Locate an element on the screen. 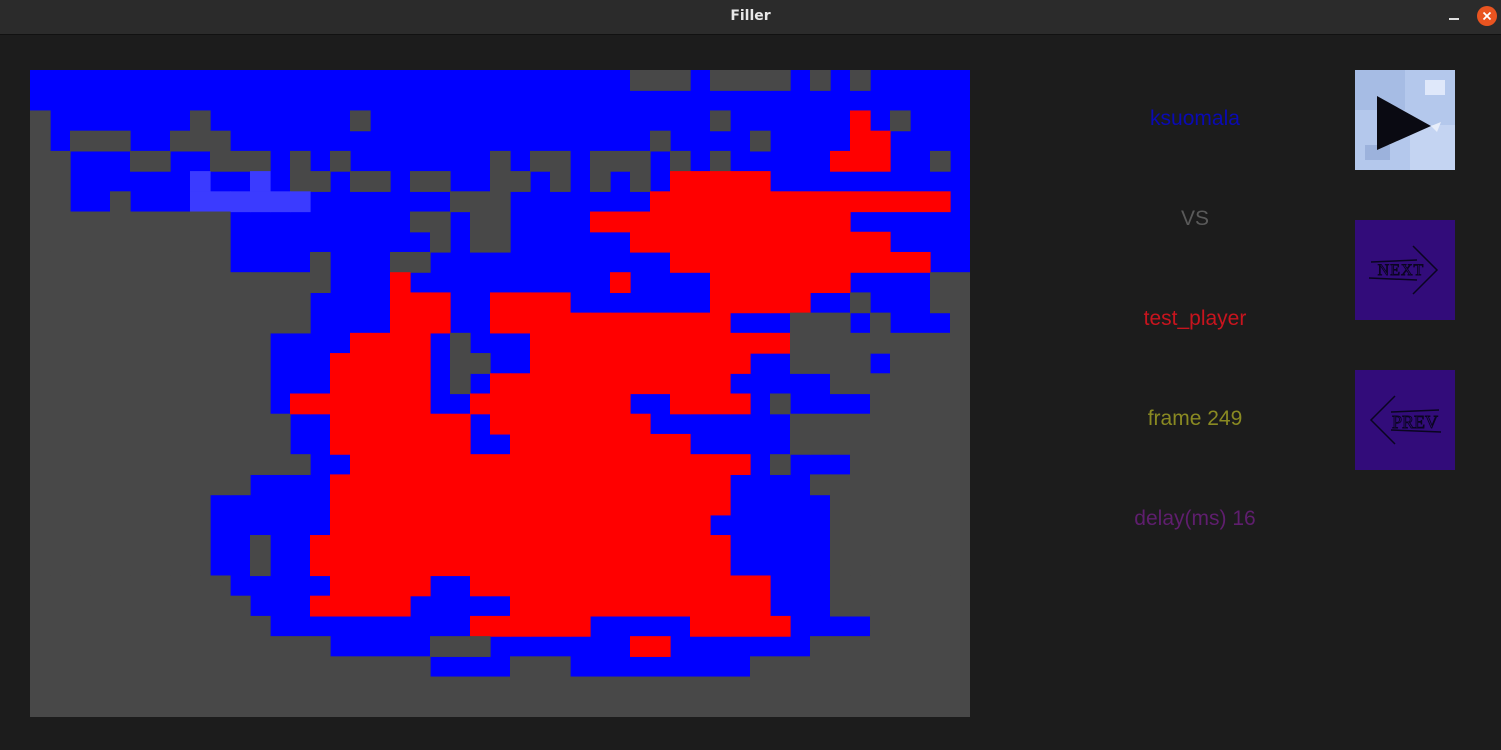 Image resolution: width=1501 pixels, height=750 pixels. next-button: NEXT is located at coordinates (1405, 270).